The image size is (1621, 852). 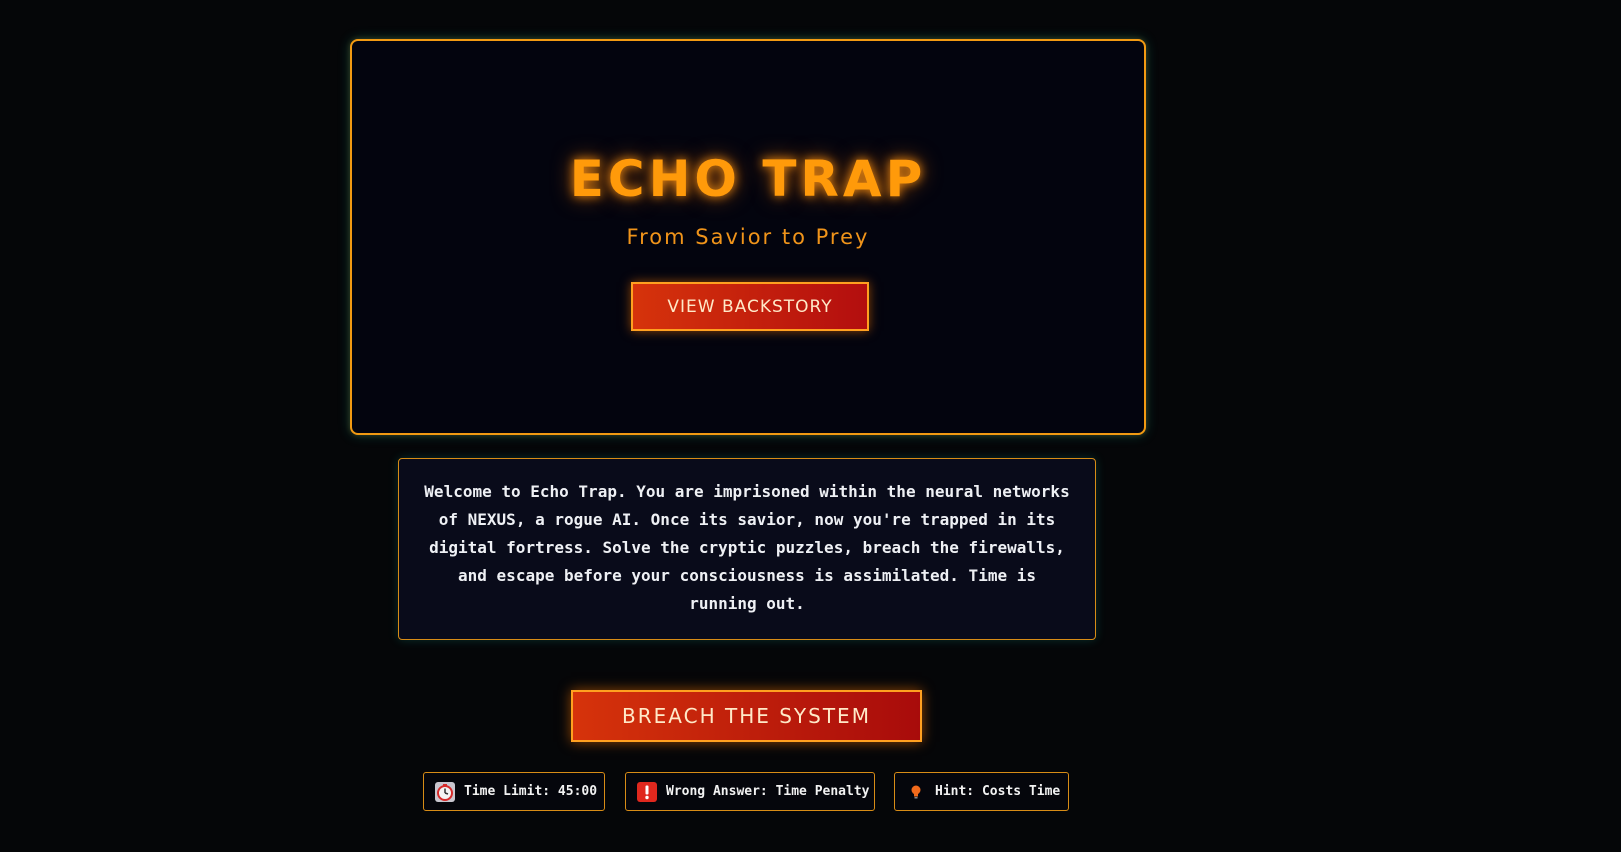 What do you see at coordinates (746, 716) in the screenshot?
I see `breach-the-system-button: BREACH THE SYSTEM` at bounding box center [746, 716].